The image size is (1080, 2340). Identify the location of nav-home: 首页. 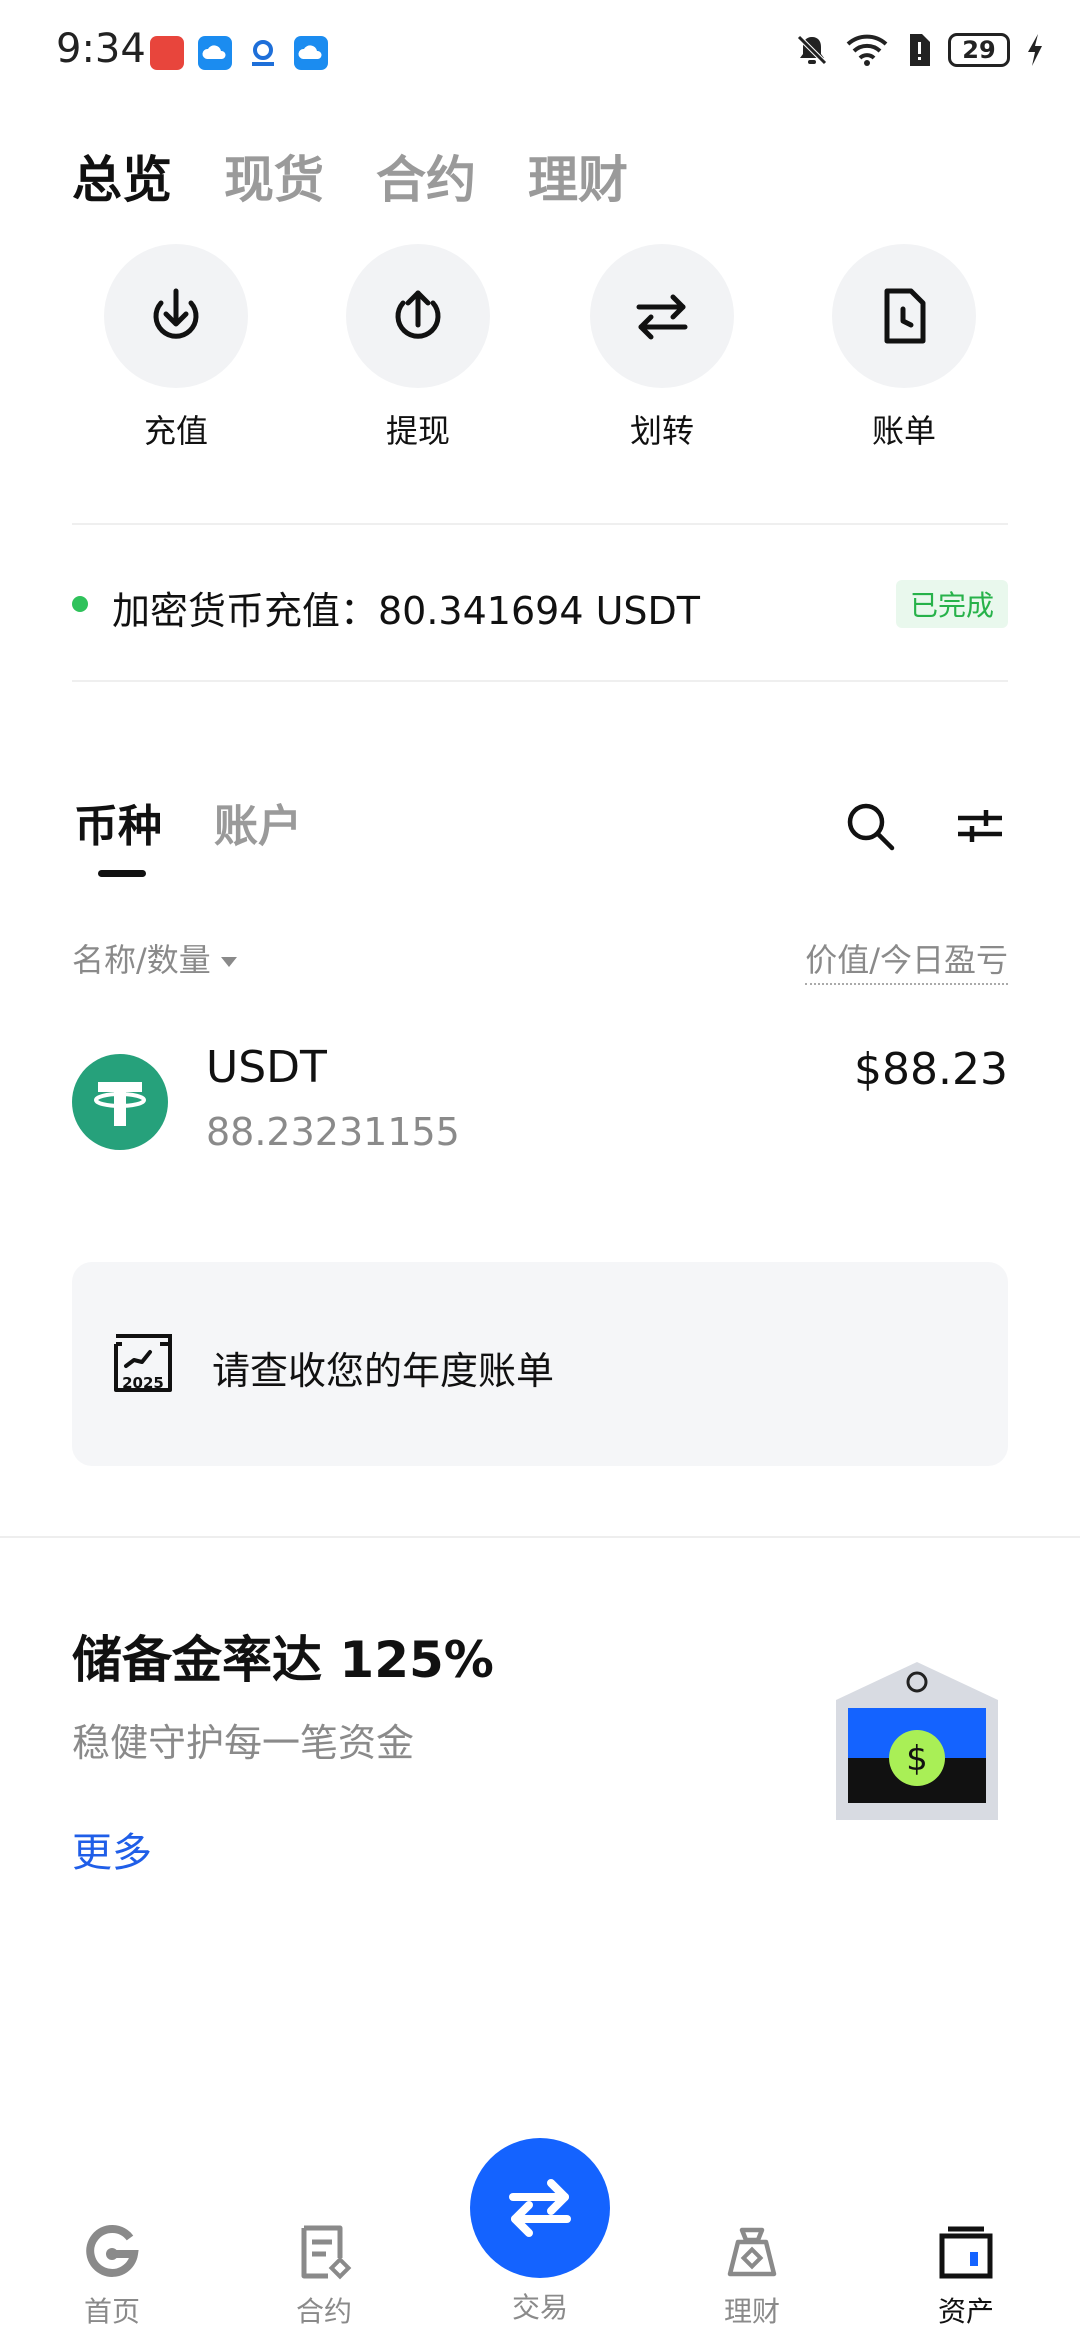
(112, 2275).